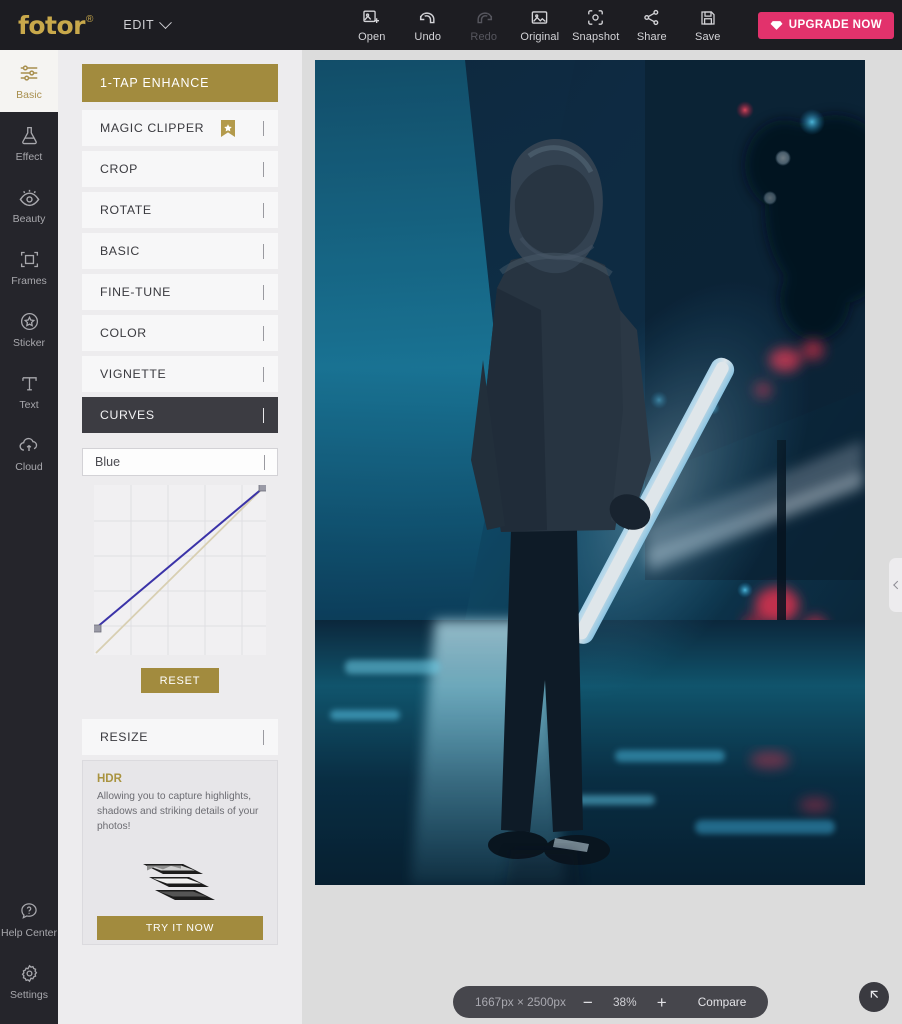  I want to click on share-button: Share, so click(652, 25).